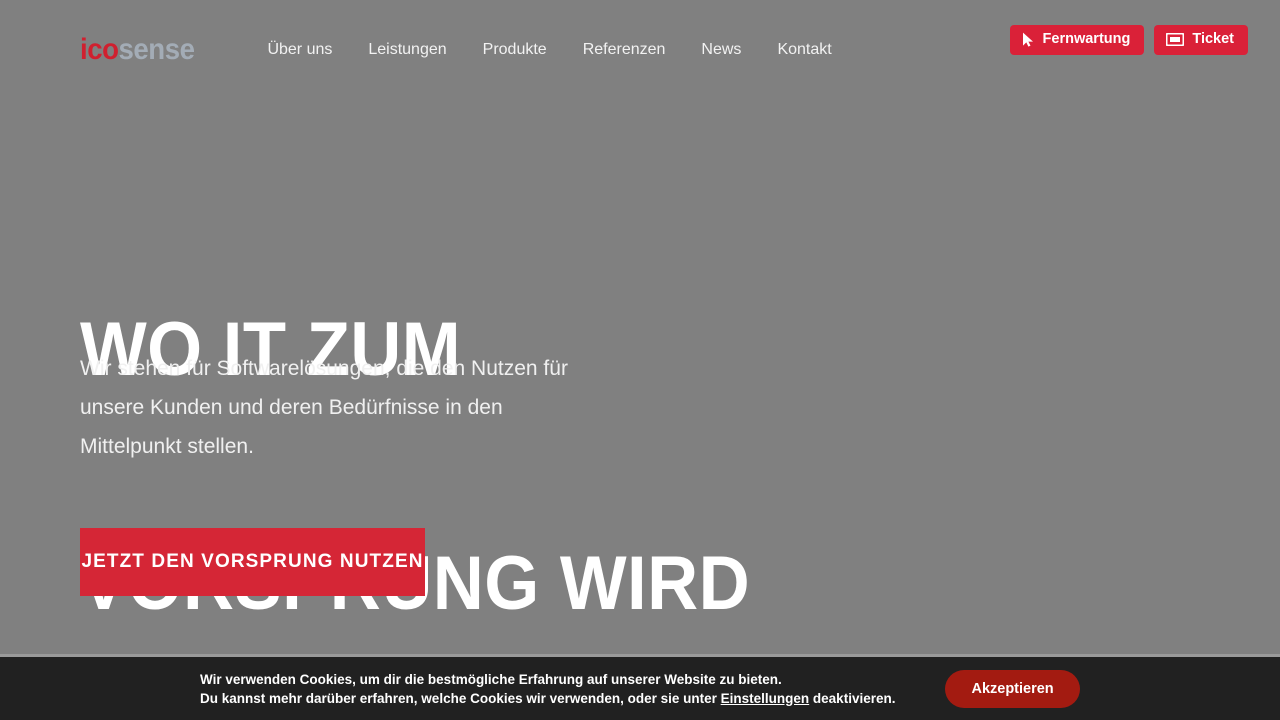 This screenshot has width=1280, height=720. What do you see at coordinates (515, 50) in the screenshot?
I see `nav-item-produkte: Produkte` at bounding box center [515, 50].